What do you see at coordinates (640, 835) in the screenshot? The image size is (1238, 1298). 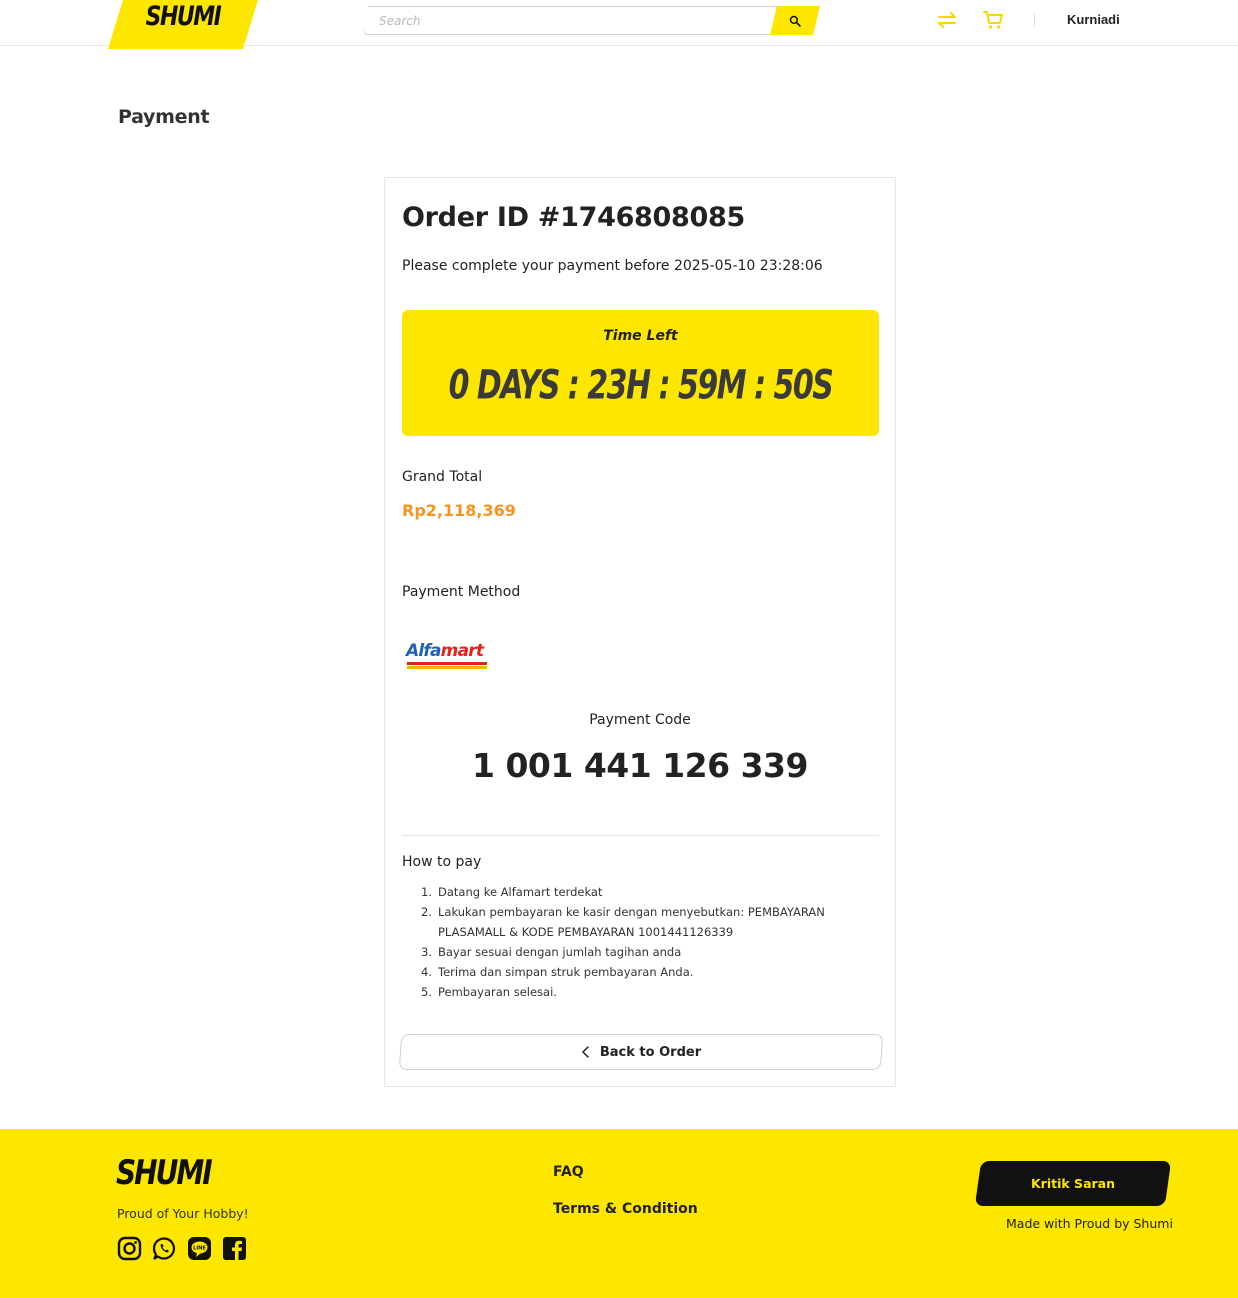 I see `section-divider` at bounding box center [640, 835].